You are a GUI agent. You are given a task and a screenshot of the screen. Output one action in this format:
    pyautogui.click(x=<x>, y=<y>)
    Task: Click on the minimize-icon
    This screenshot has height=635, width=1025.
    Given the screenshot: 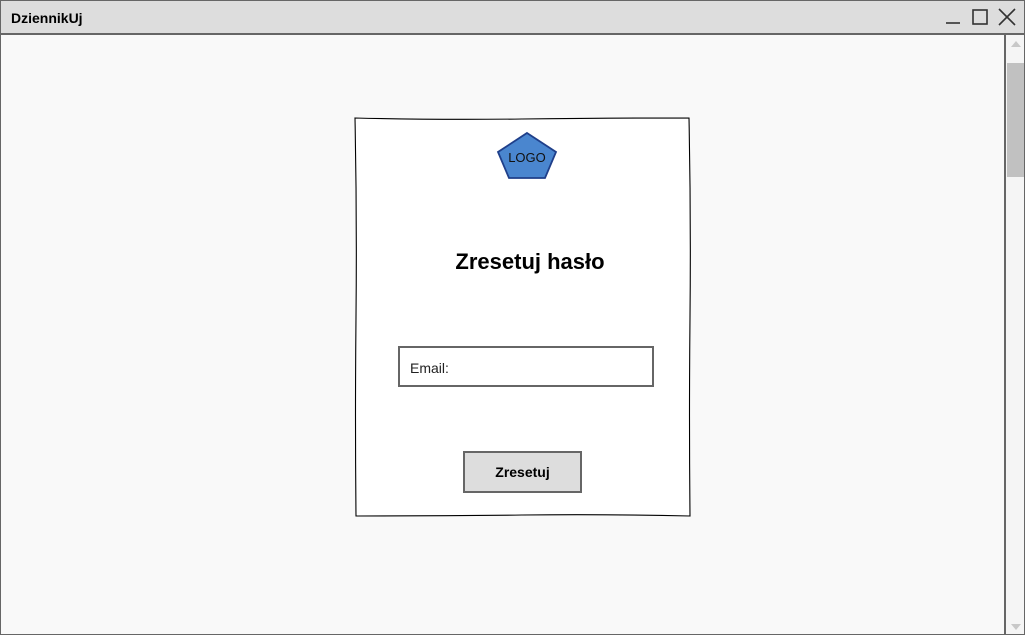 What is the action you would take?
    pyautogui.click(x=953, y=23)
    